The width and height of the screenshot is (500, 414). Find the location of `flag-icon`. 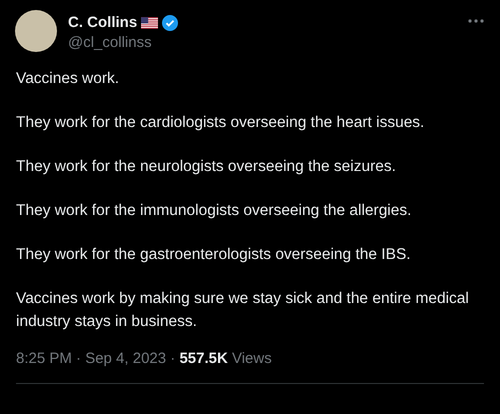

flag-icon is located at coordinates (149, 22).